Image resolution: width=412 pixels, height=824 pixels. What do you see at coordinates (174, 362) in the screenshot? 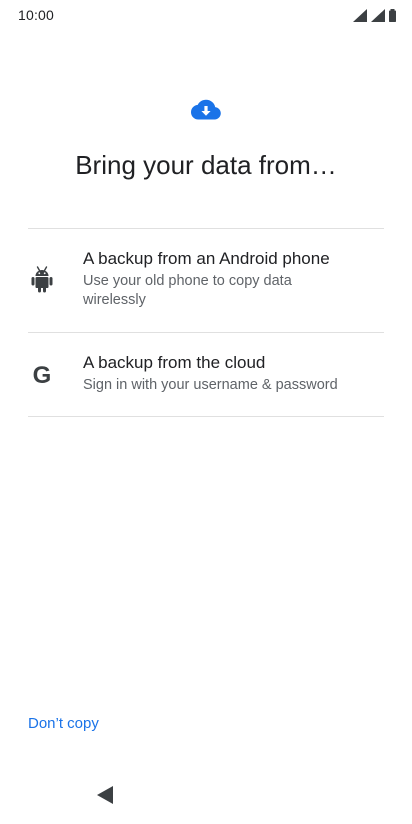
I see `option-title: A backup from the cloud` at bounding box center [174, 362].